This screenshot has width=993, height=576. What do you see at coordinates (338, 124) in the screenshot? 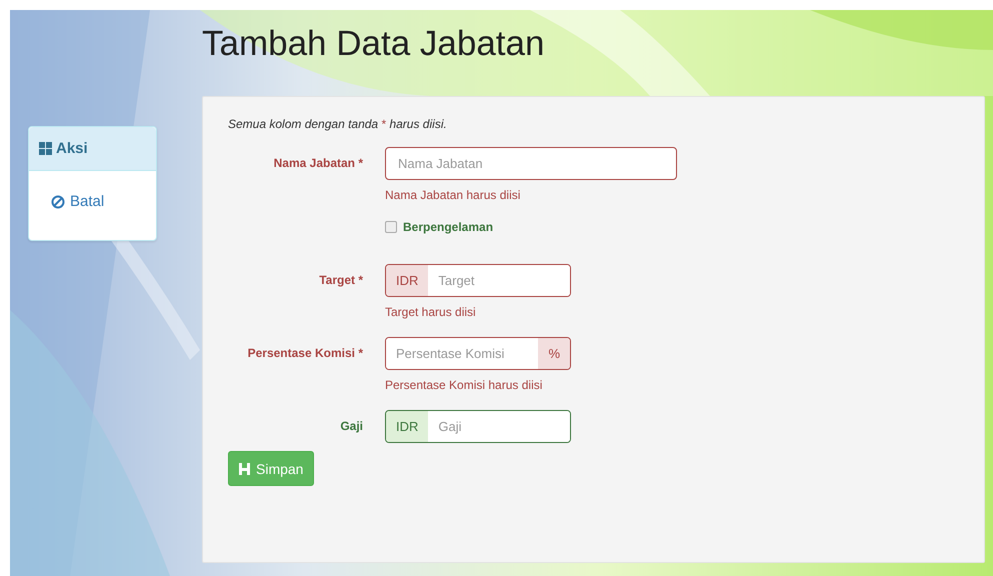
I see `required-note: Semua kolom dengan tanda * harus diisi.` at bounding box center [338, 124].